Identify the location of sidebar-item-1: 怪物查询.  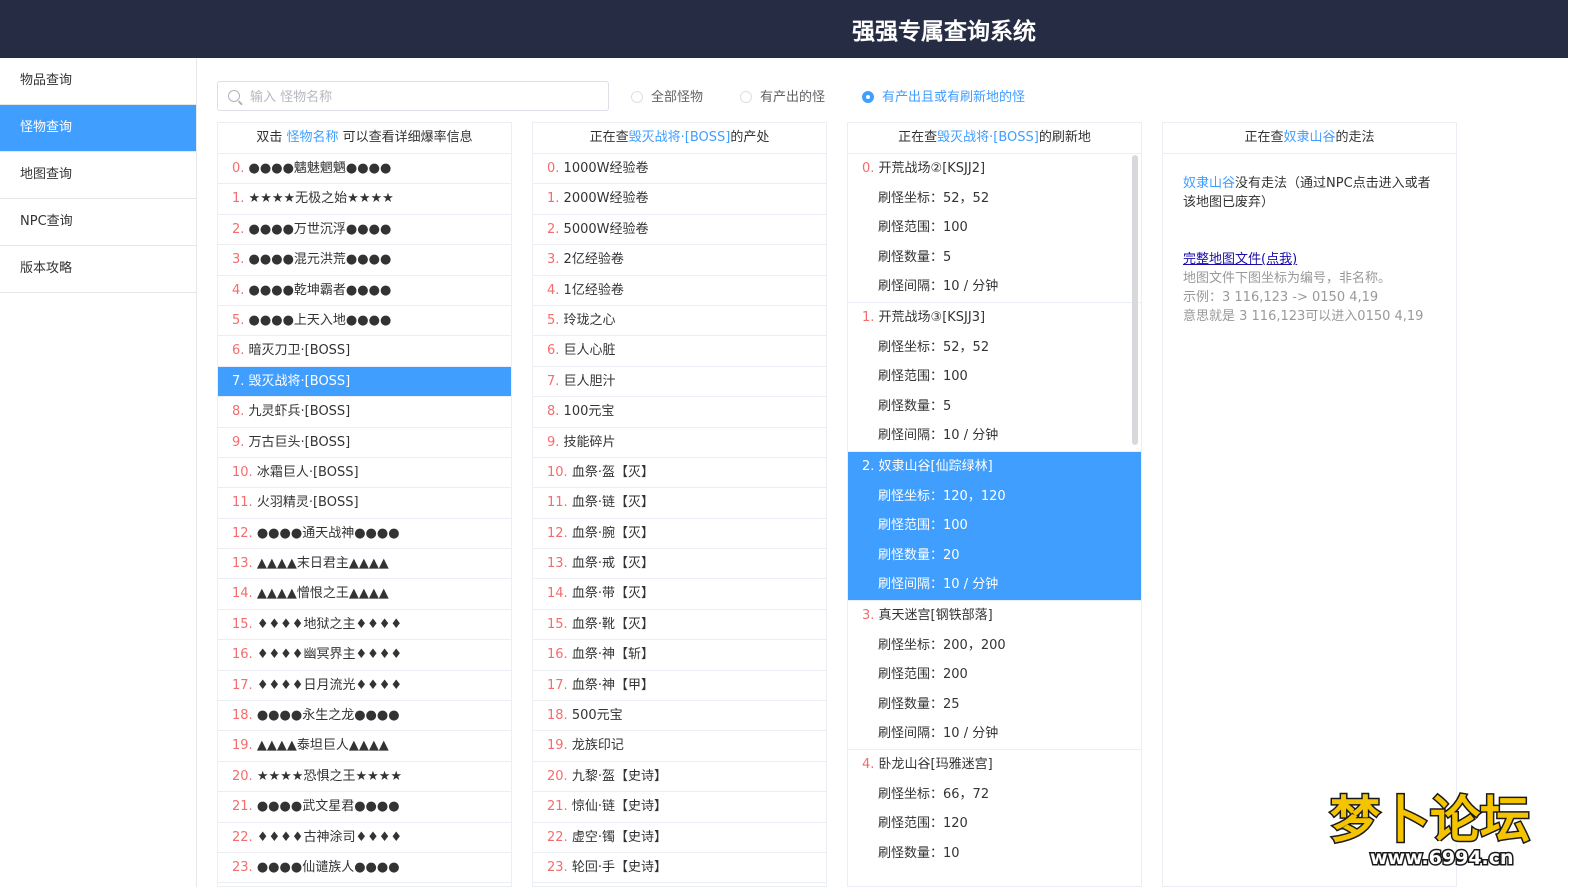
(98, 128).